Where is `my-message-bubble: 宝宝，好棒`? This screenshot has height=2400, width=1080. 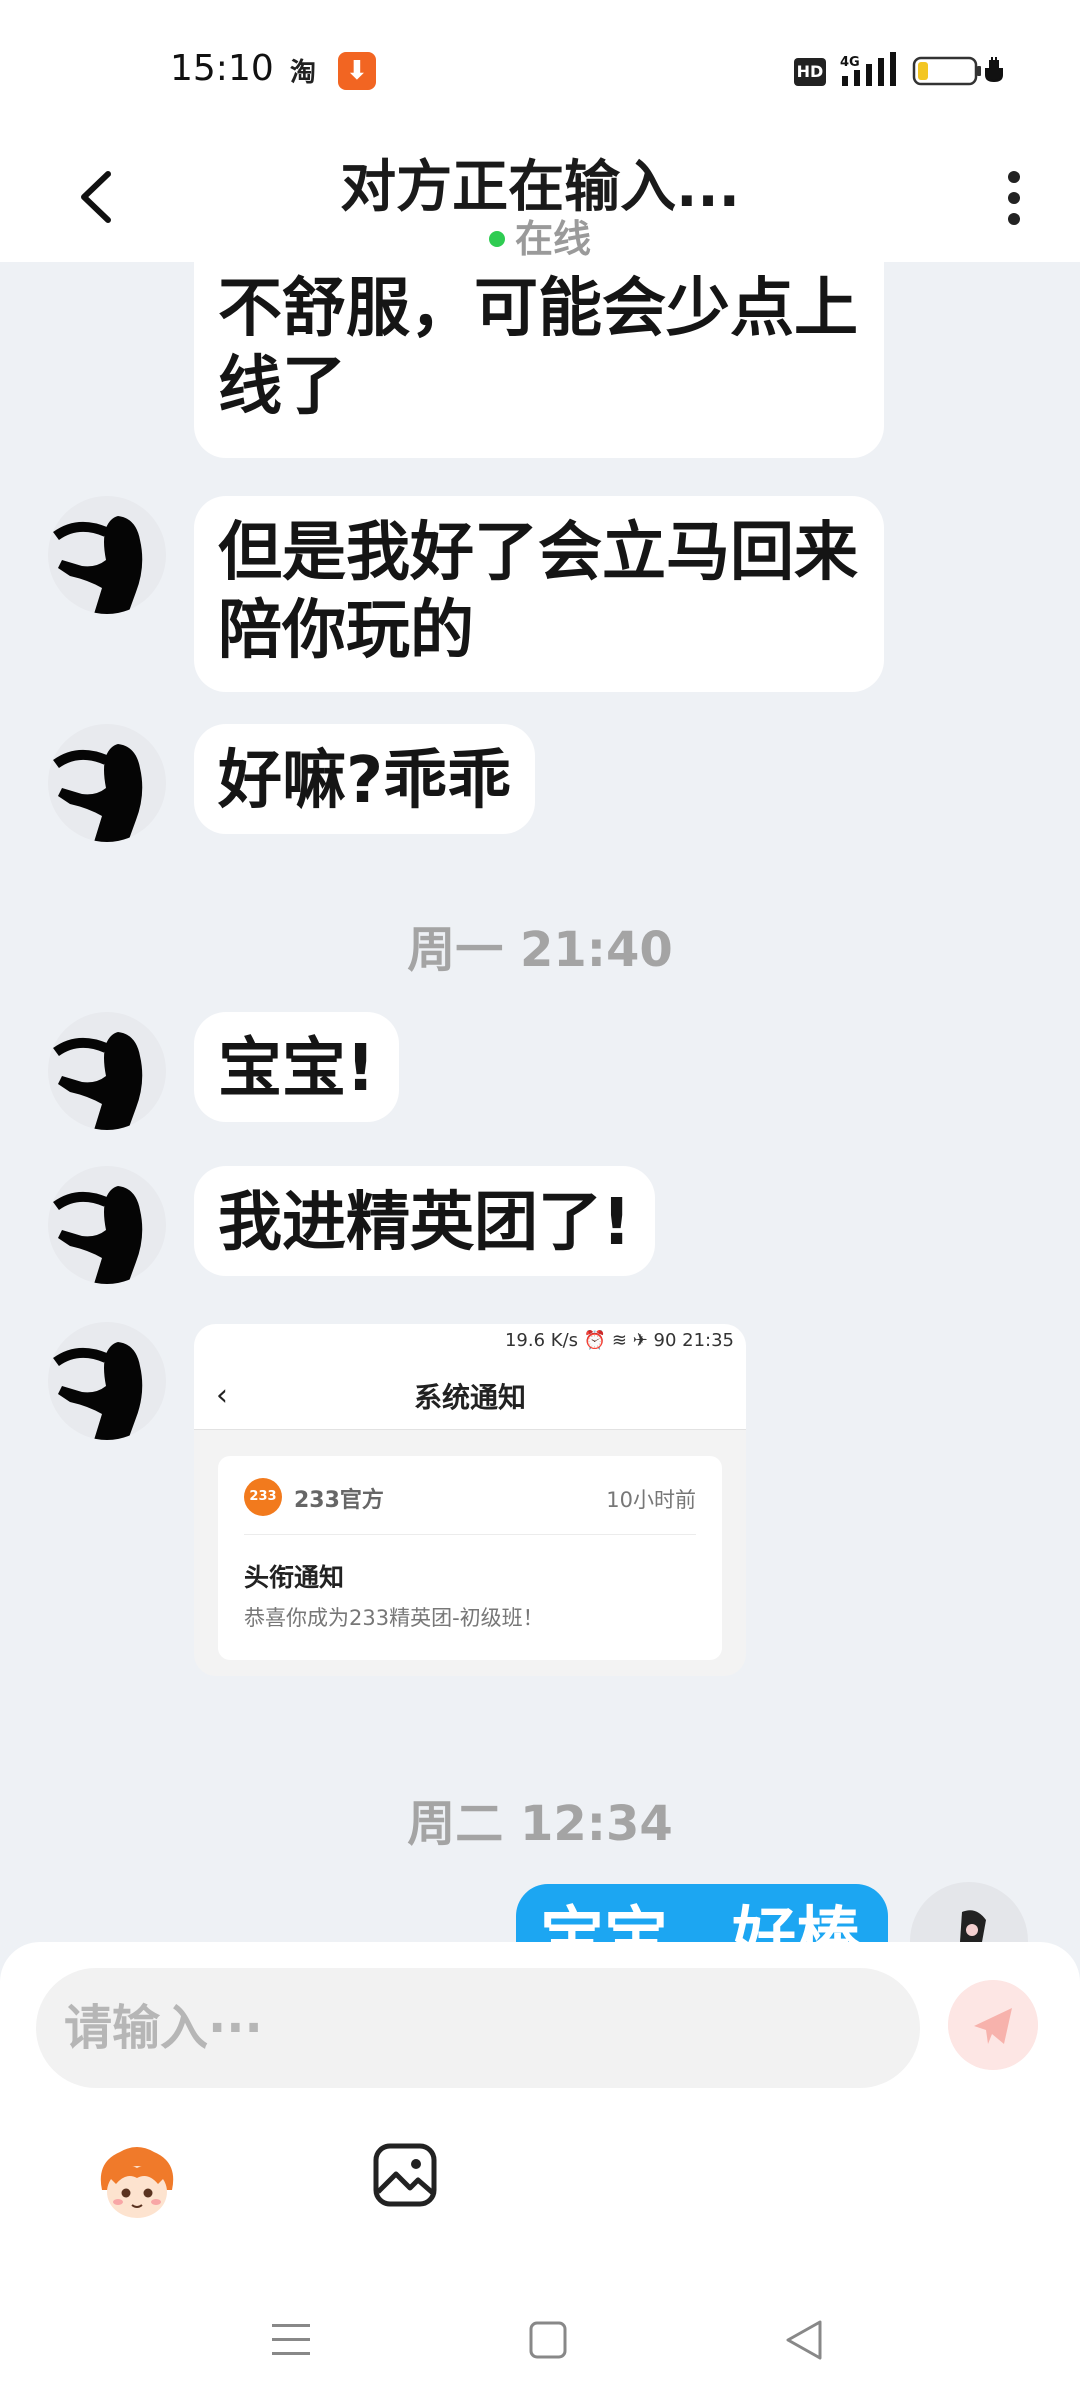
my-message-bubble: 宝宝，好棒 is located at coordinates (702, 1913).